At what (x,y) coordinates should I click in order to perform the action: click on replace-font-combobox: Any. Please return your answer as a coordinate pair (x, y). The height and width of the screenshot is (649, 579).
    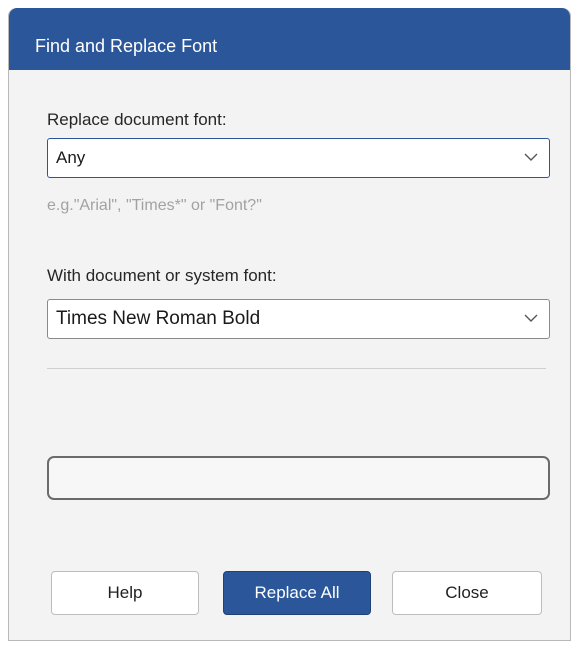
    Looking at the image, I should click on (298, 158).